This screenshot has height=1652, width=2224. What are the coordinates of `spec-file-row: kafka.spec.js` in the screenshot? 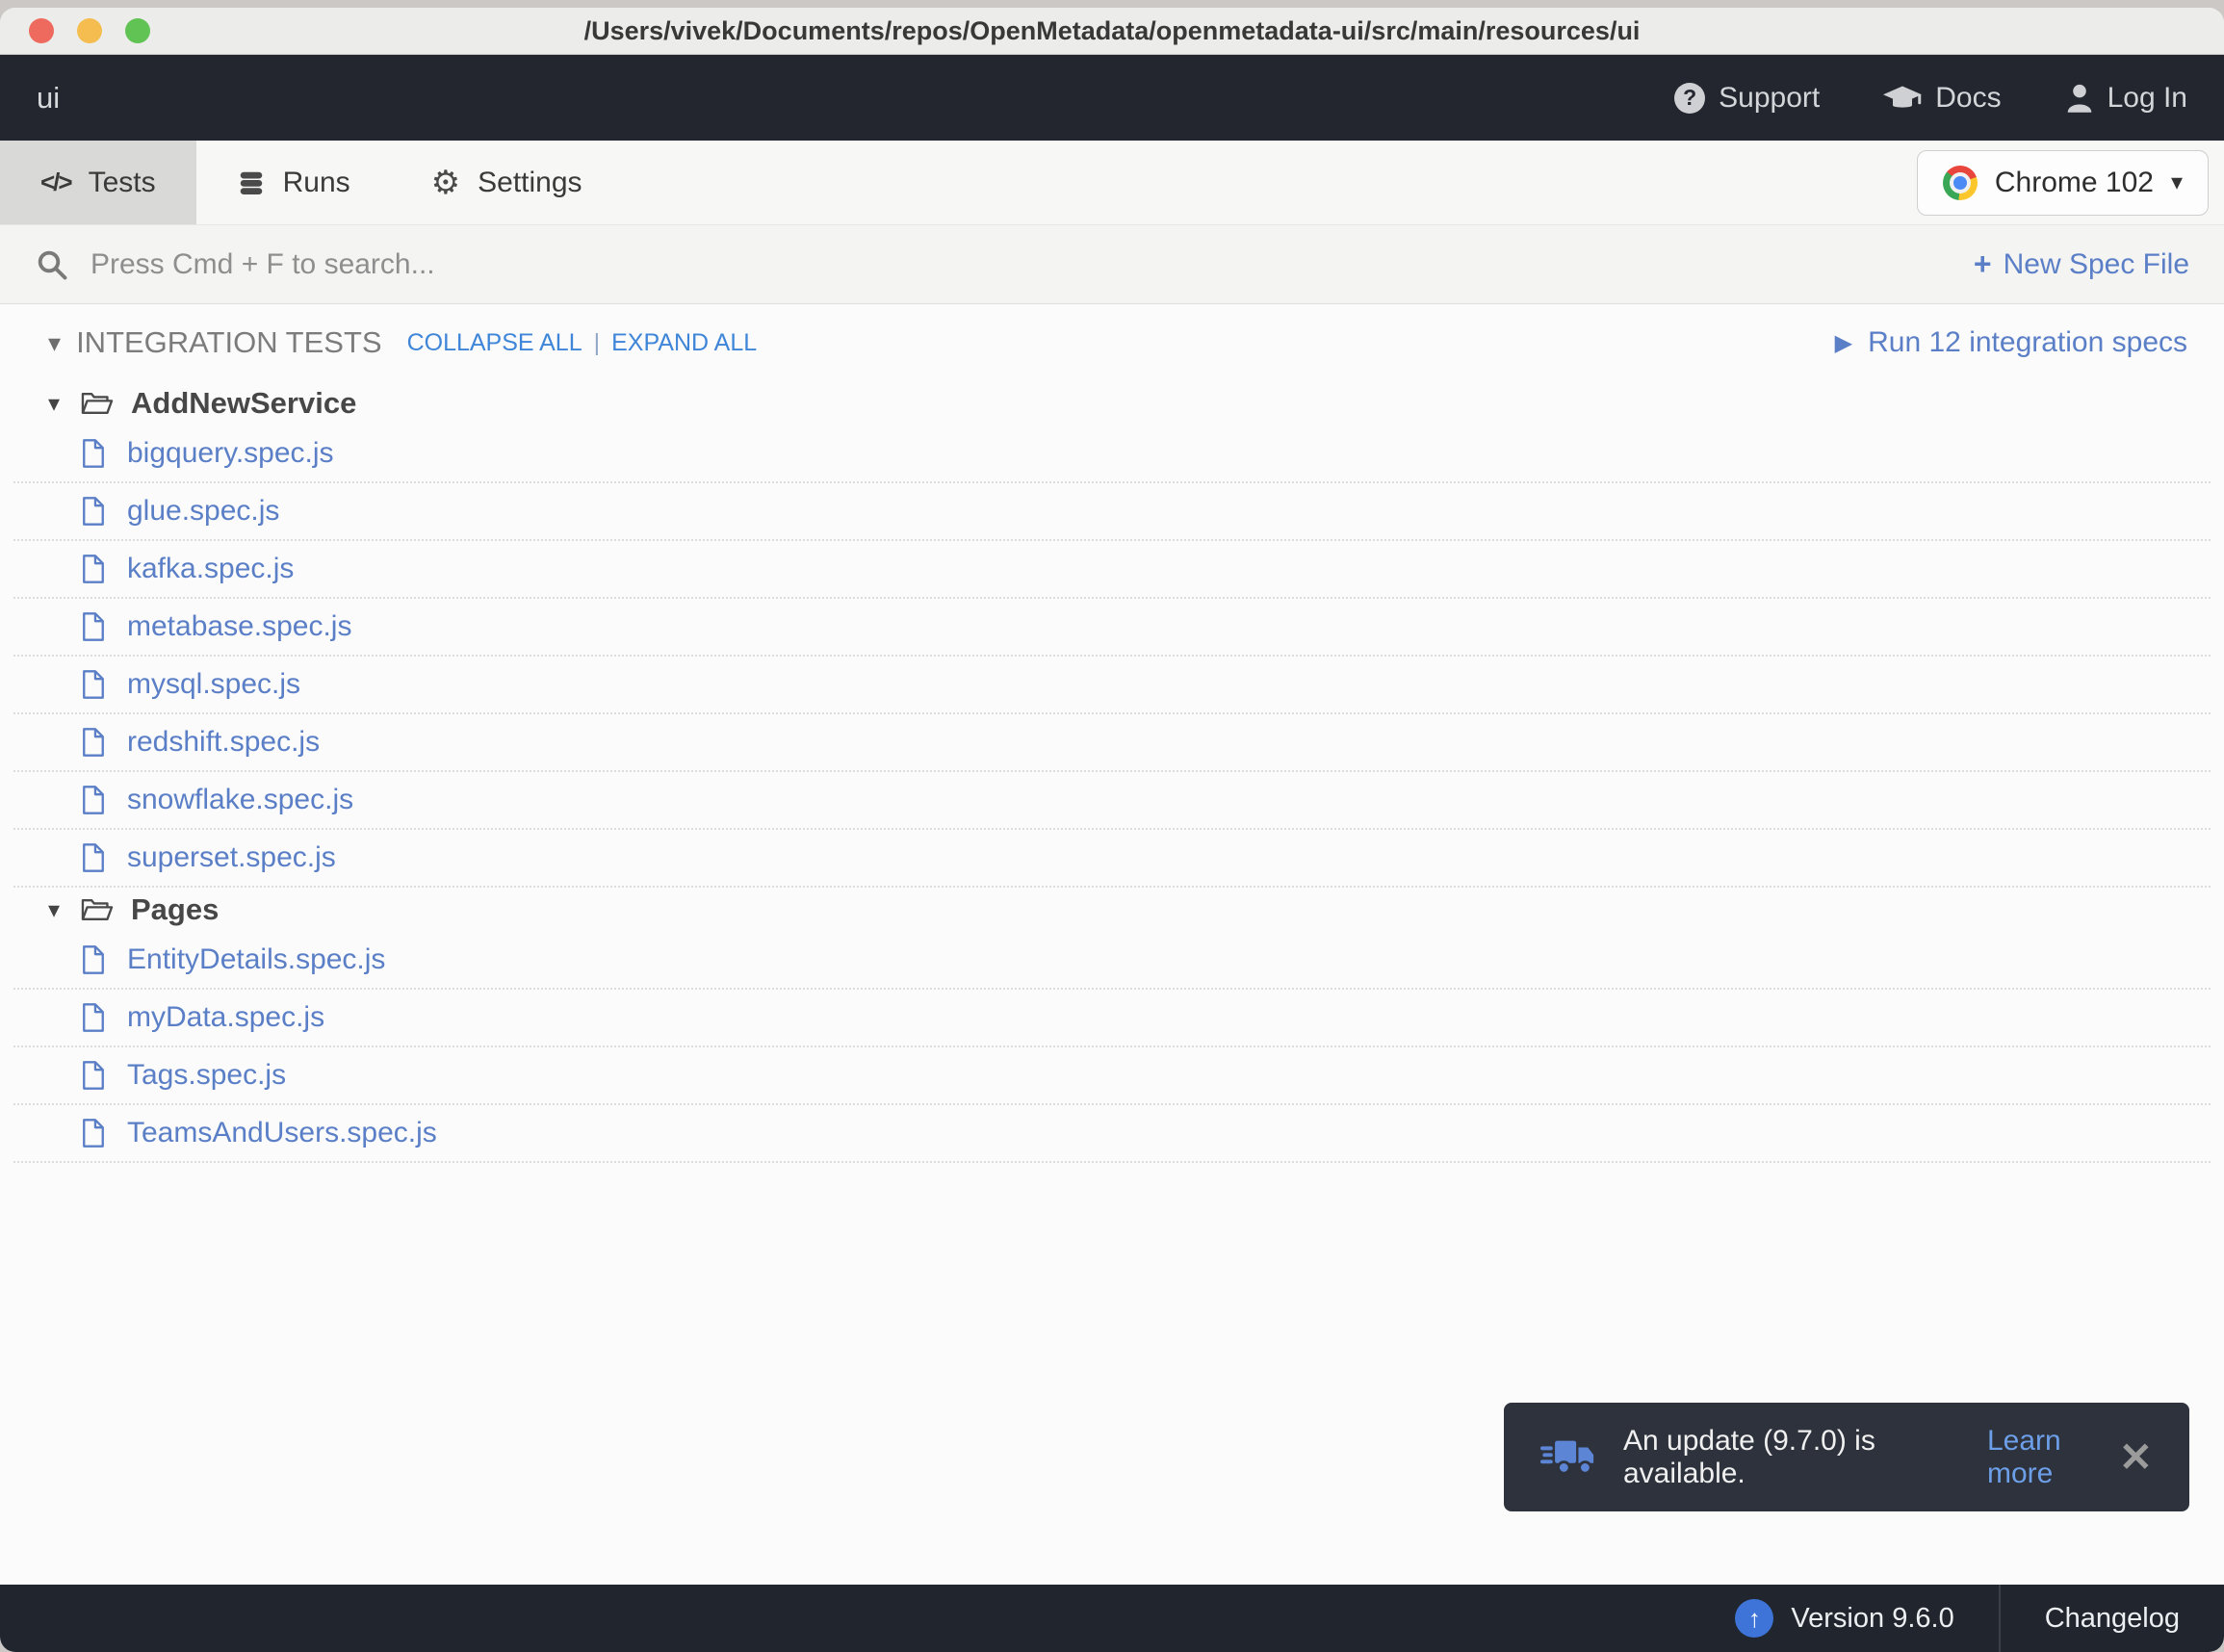 It's located at (1112, 570).